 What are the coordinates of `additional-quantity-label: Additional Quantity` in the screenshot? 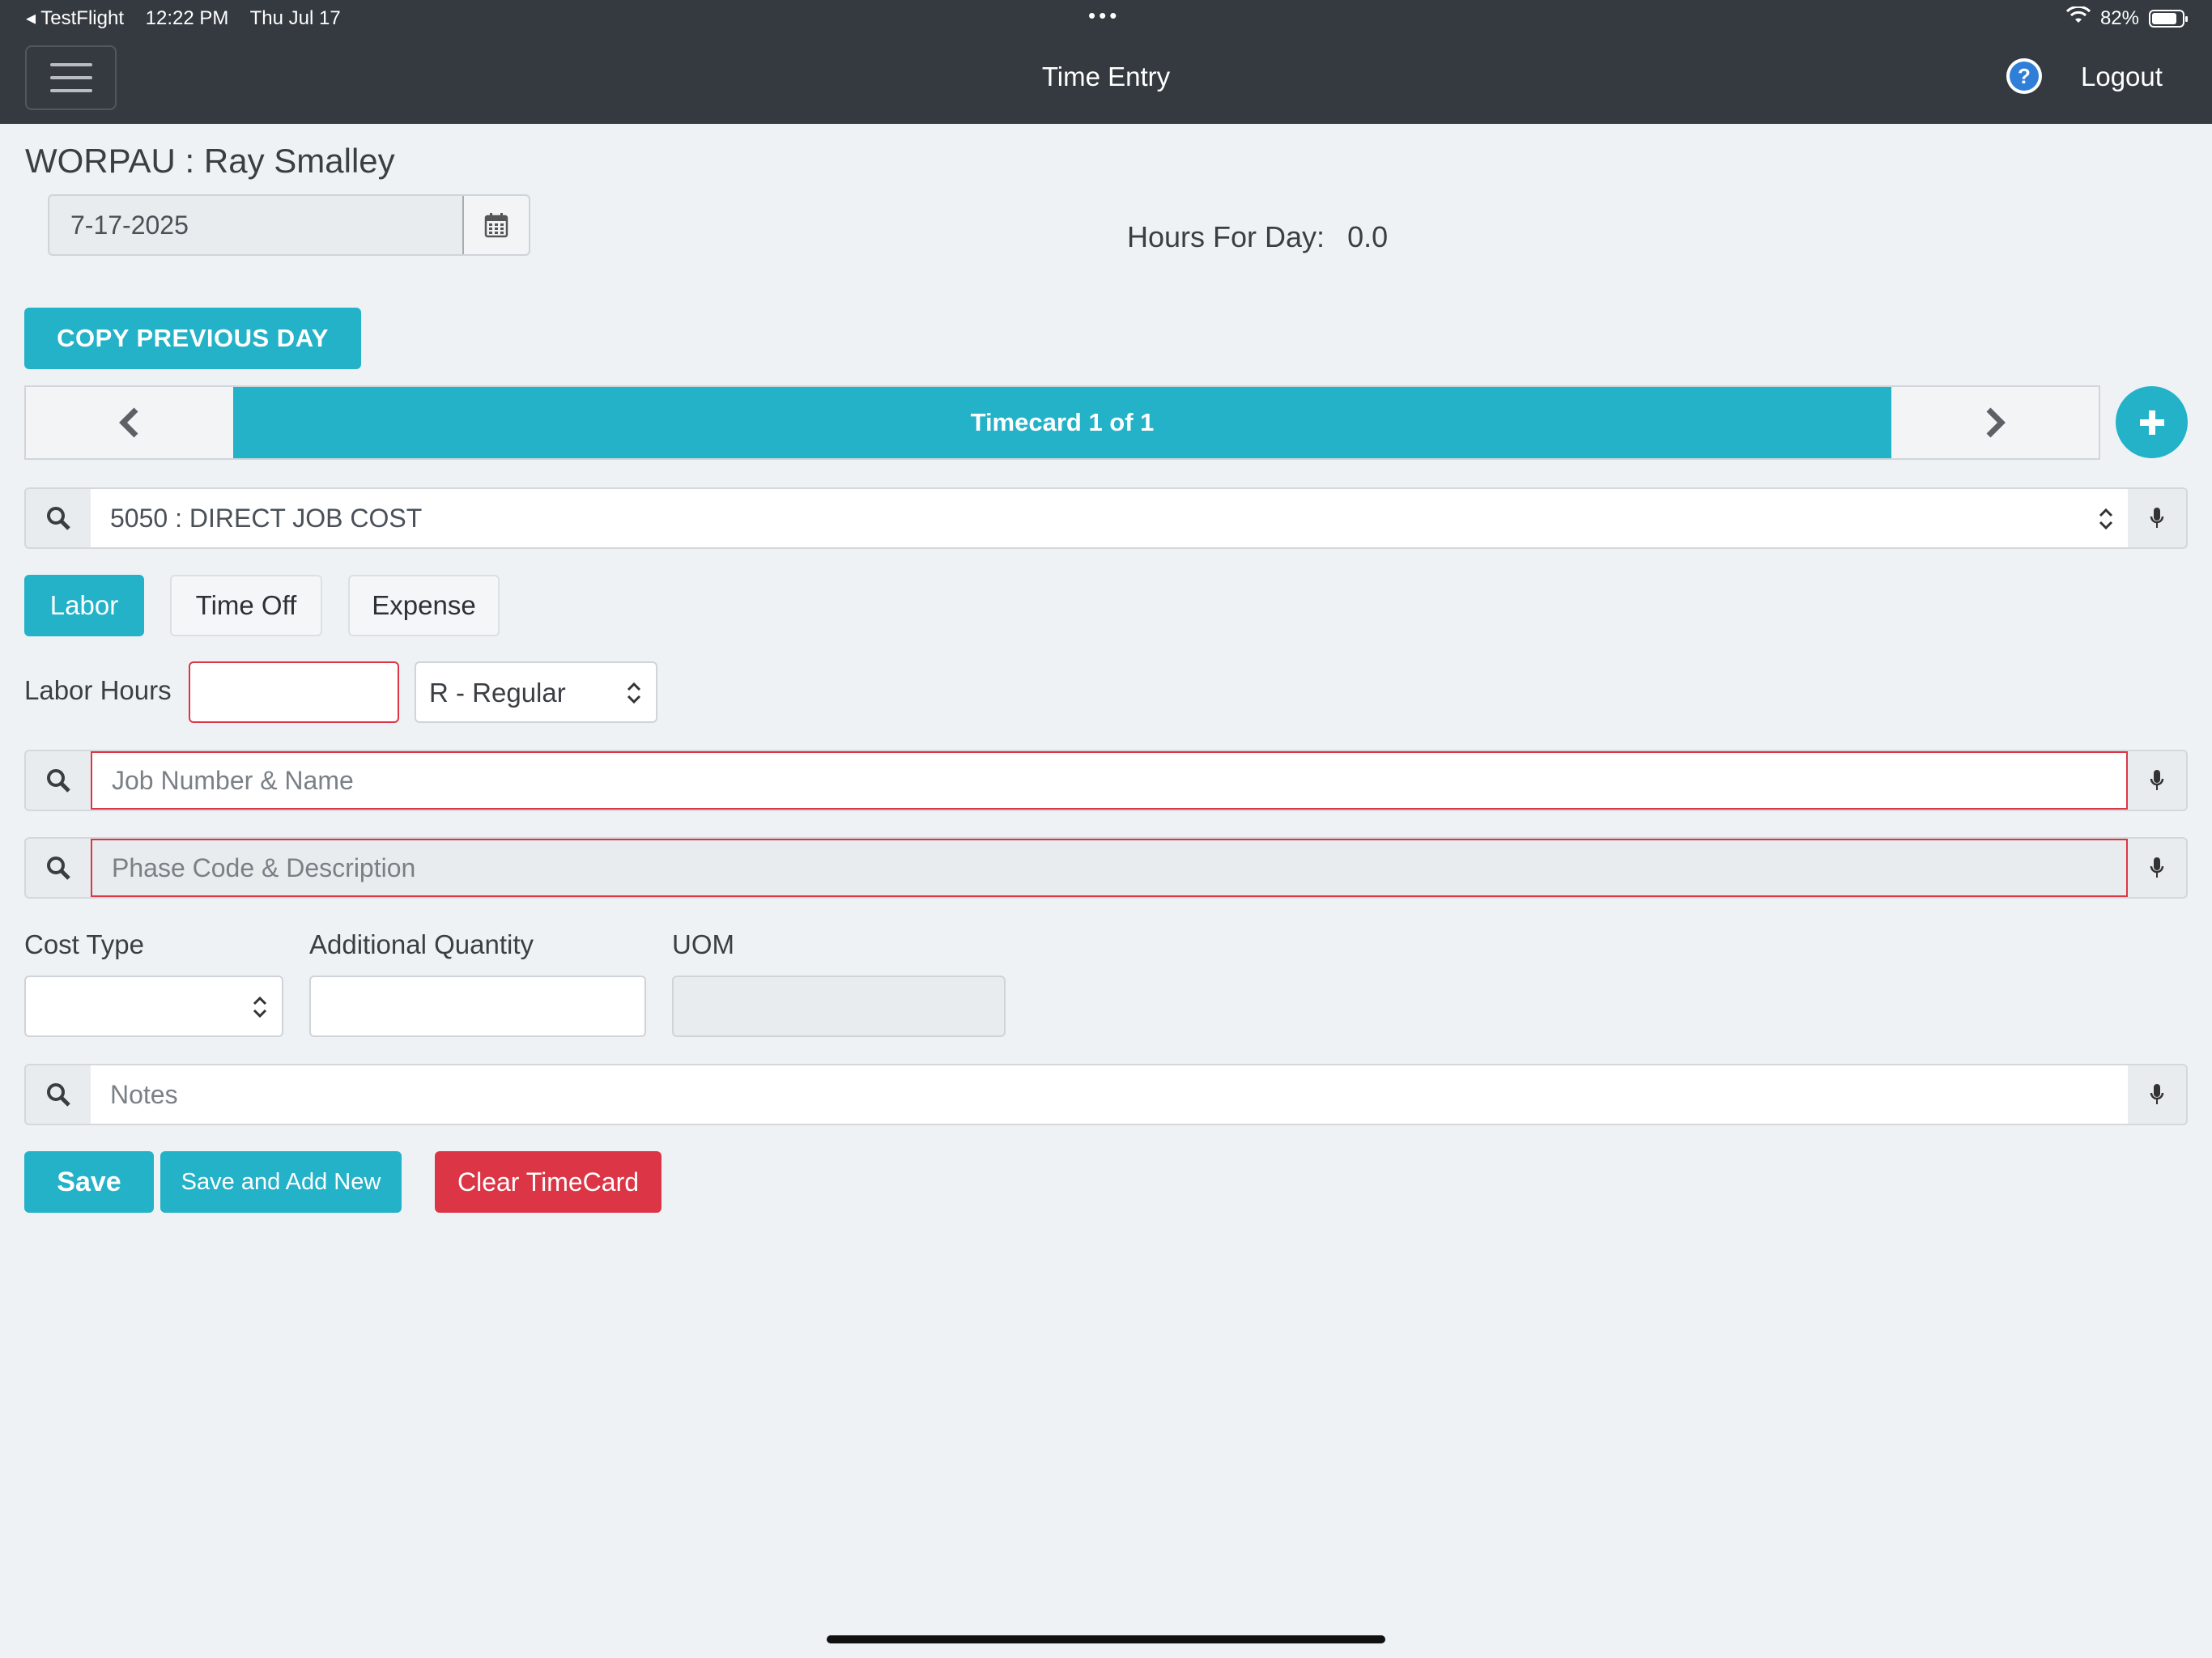 It's located at (422, 944).